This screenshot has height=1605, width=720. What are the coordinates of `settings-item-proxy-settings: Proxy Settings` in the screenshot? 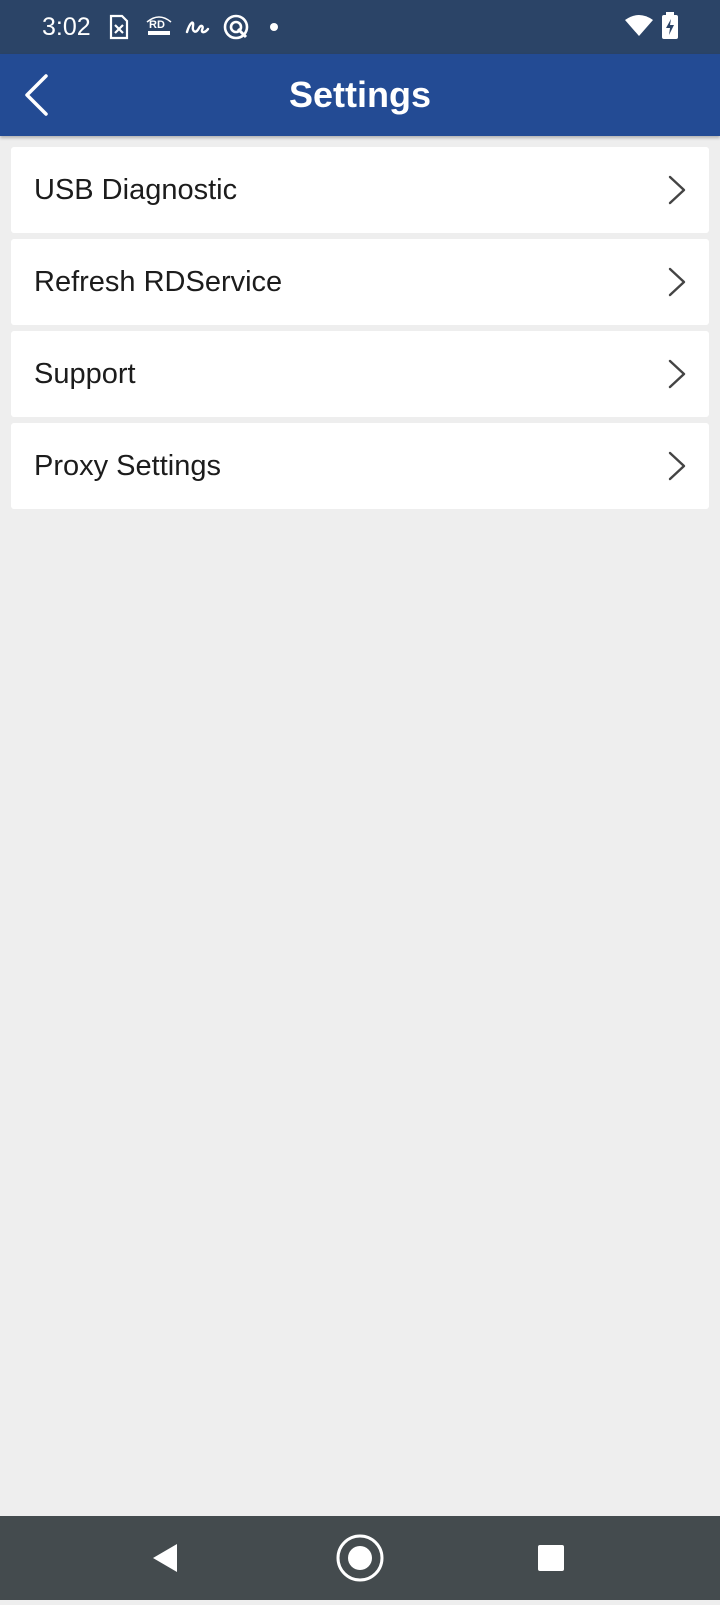 It's located at (360, 466).